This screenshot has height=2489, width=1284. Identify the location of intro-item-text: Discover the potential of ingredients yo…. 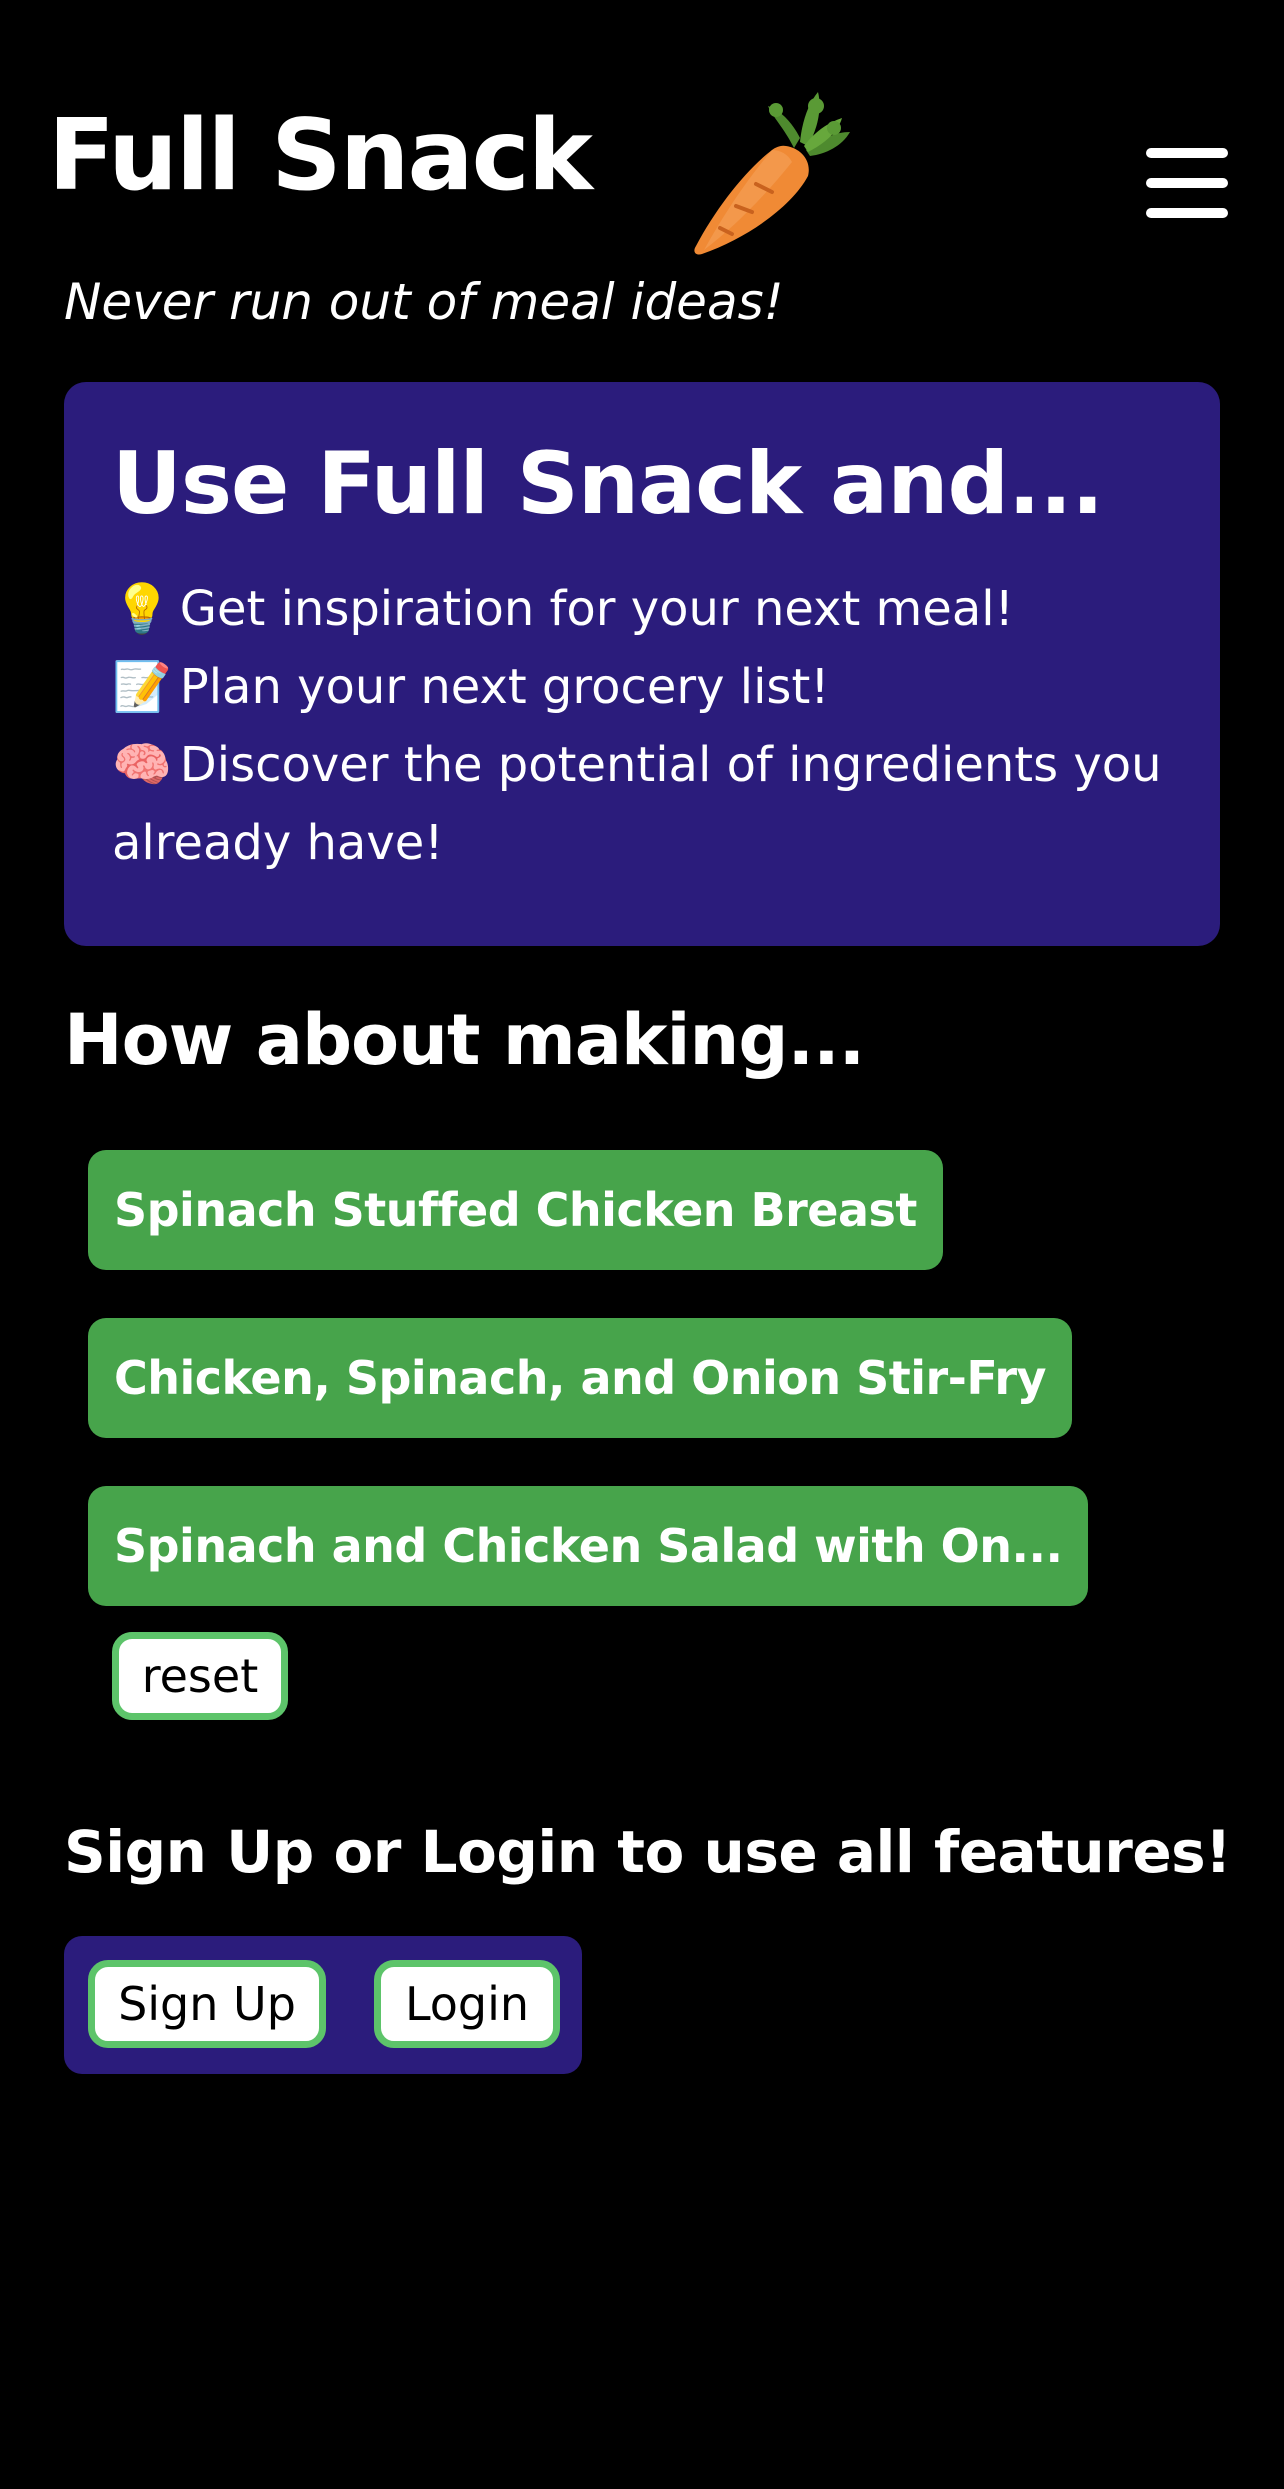
(637, 804).